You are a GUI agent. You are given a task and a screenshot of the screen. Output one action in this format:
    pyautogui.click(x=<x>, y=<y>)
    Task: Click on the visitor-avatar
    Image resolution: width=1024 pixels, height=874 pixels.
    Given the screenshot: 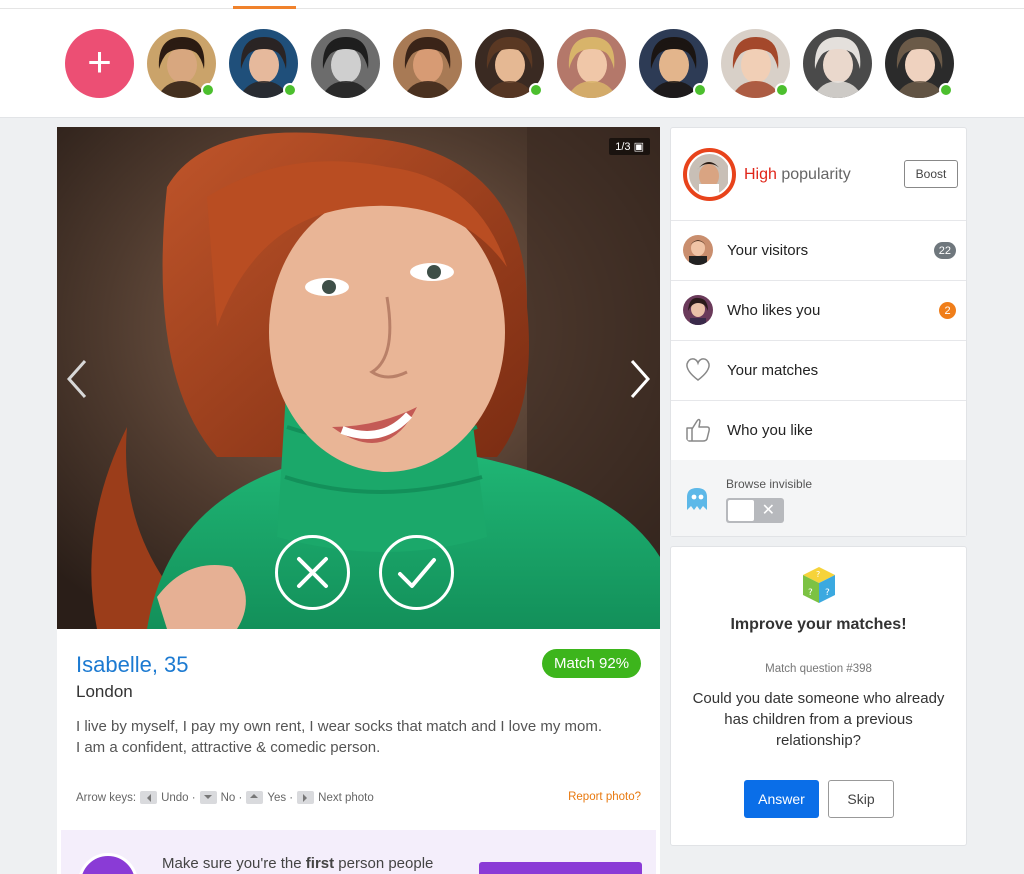 What is the action you would take?
    pyautogui.click(x=698, y=250)
    